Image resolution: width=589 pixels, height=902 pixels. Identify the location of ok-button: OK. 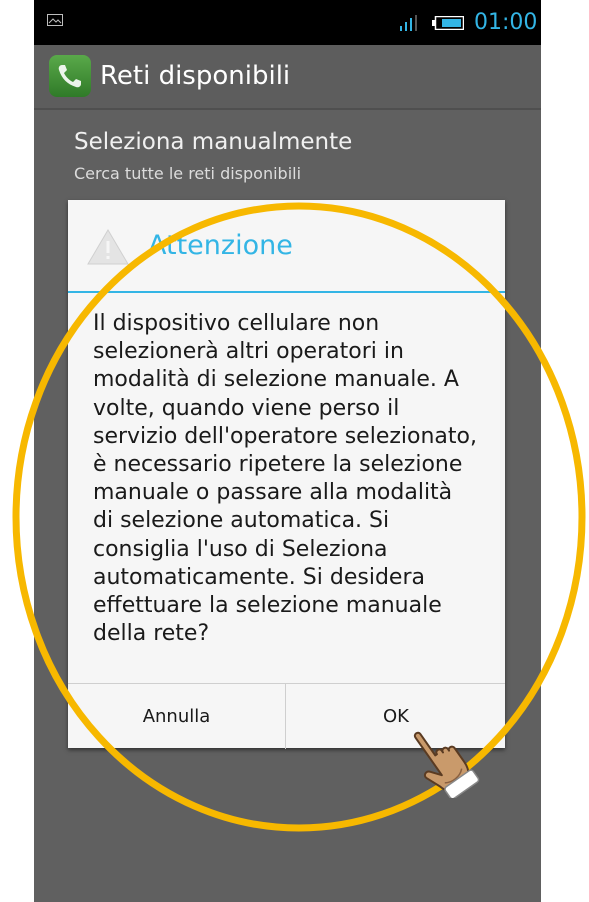
(396, 716).